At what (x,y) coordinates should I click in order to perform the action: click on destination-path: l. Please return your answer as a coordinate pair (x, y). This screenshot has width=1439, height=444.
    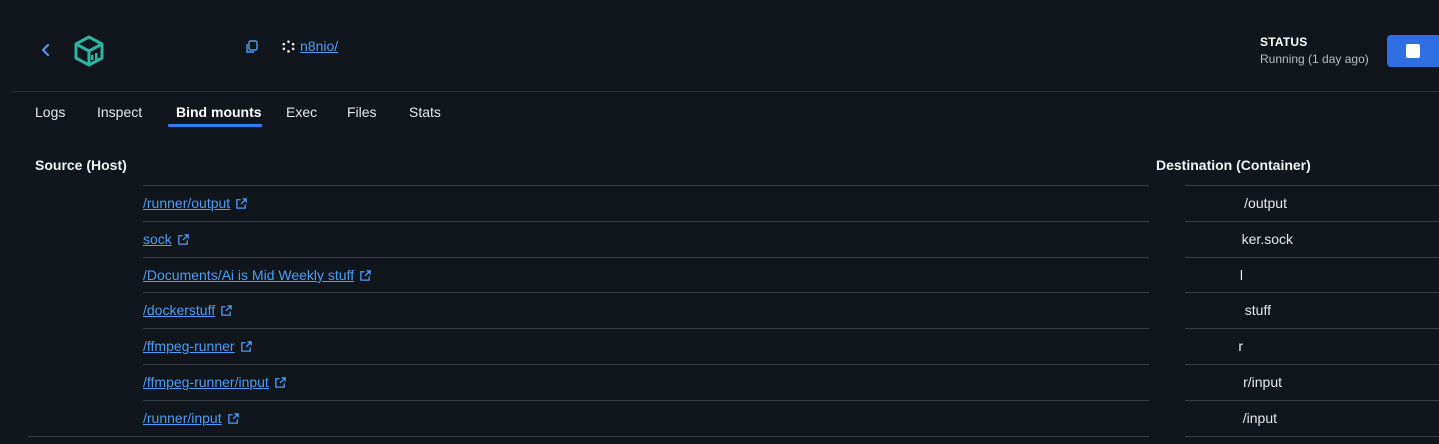
    Looking at the image, I should click on (1241, 275).